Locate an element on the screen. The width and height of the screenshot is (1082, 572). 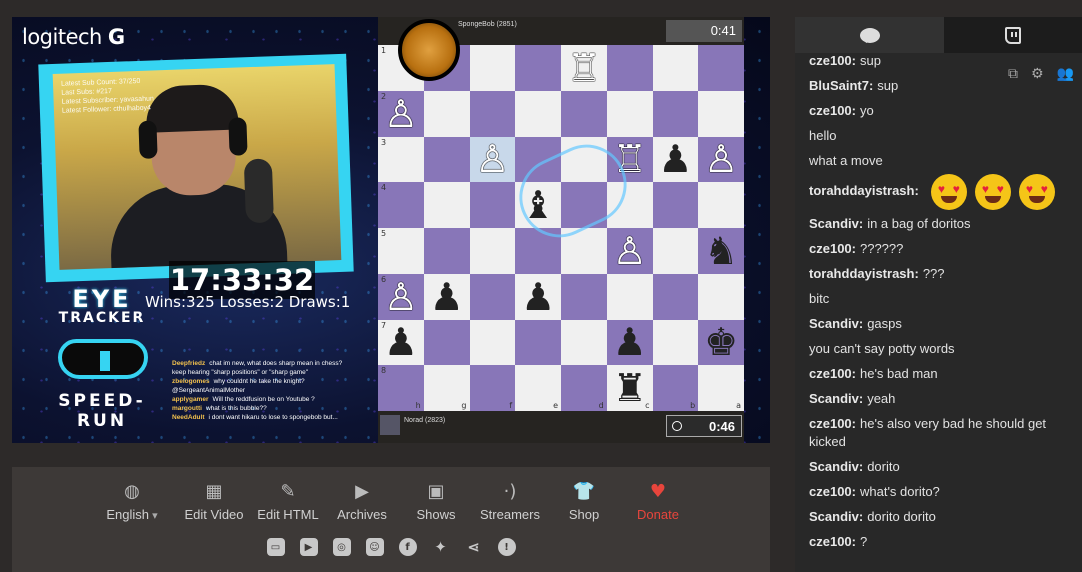
gear-icon: ⚙ is located at coordinates (1037, 73).